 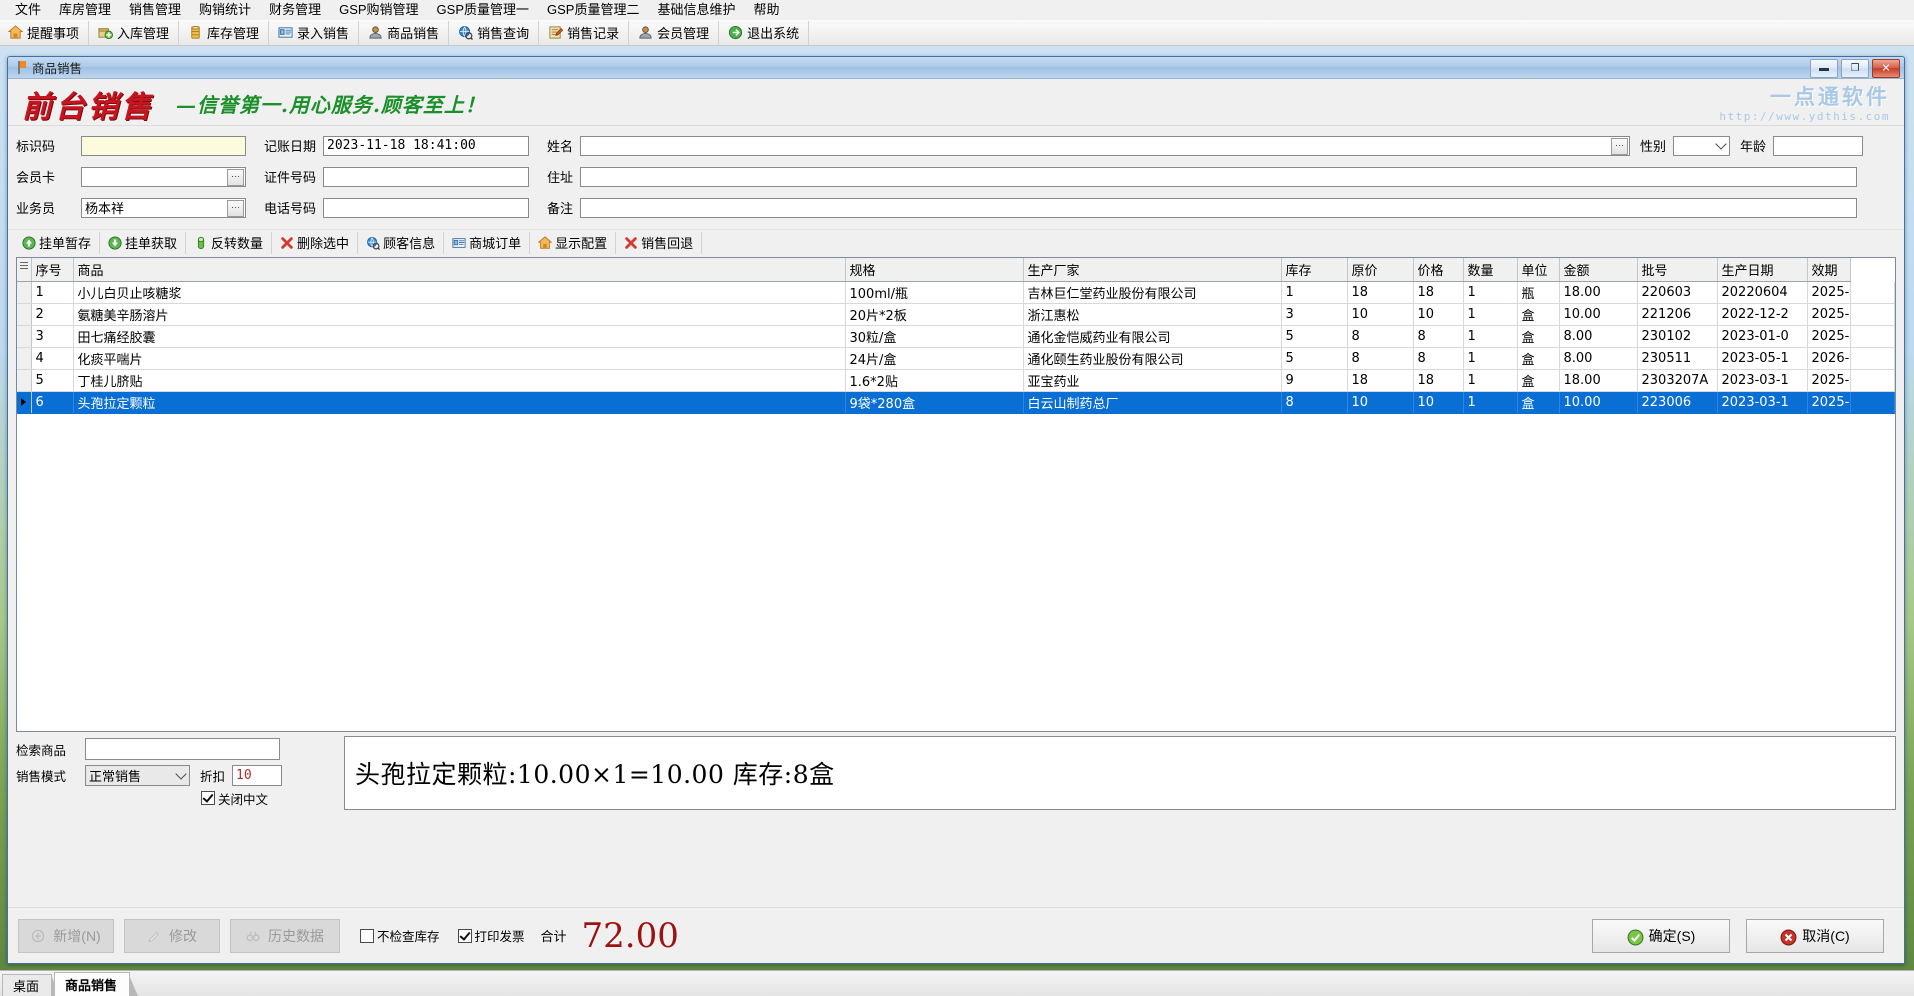 I want to click on toolbar-button-enter-sale: 录入销售, so click(x=314, y=32).